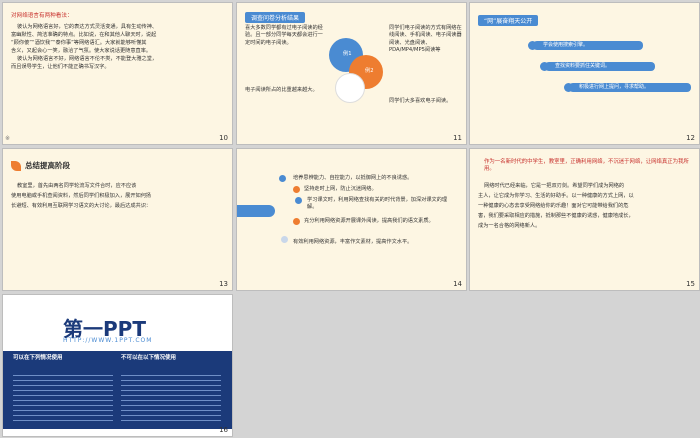 The height and width of the screenshot is (438, 700). What do you see at coordinates (369, 221) in the screenshot?
I see `slide-14-item4: 充分利用网络资源开展课外阅读，提高我们的语文素质。` at bounding box center [369, 221].